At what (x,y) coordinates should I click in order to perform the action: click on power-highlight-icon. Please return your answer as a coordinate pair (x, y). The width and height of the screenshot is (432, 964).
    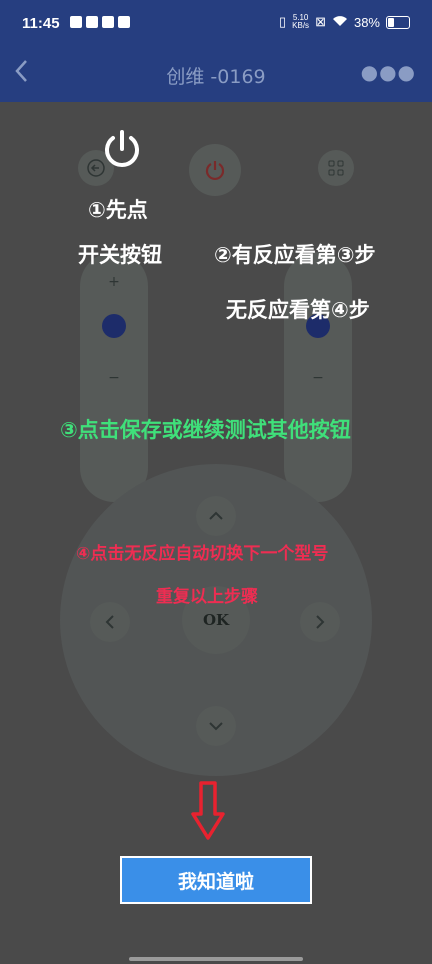
    Looking at the image, I should click on (122, 151).